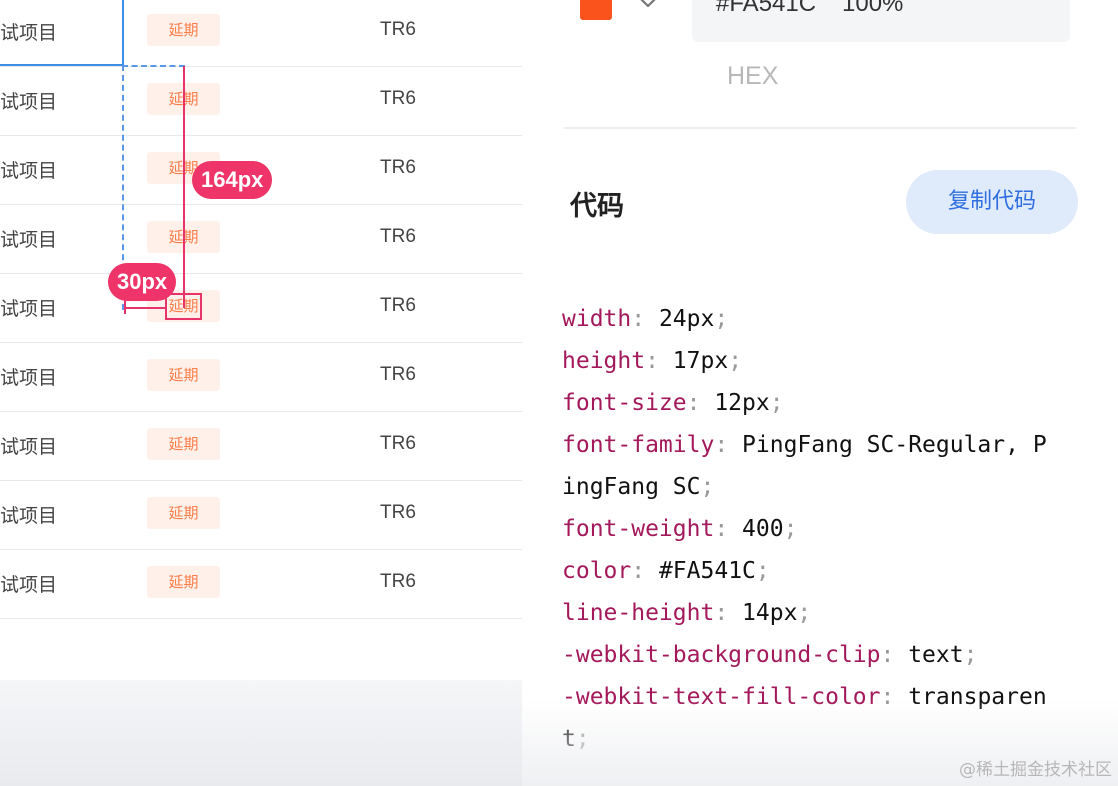 Image resolution: width=1118 pixels, height=786 pixels. Describe the element at coordinates (822, 319) in the screenshot. I see `code-line: width: 24px;` at that location.